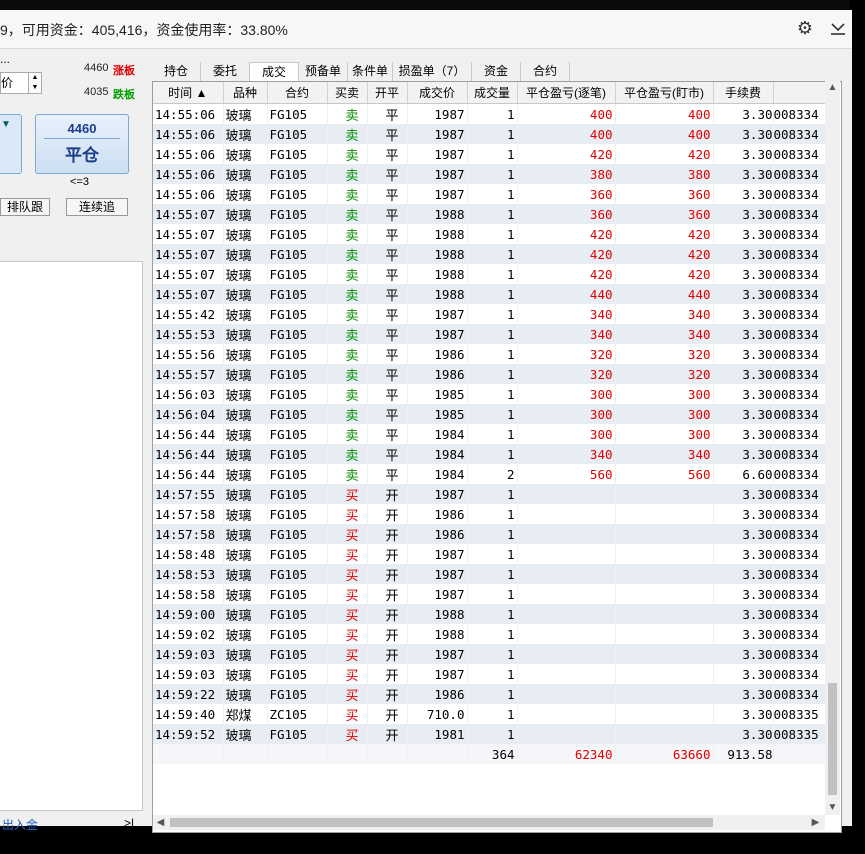 This screenshot has height=854, width=865. I want to click on table-row: 14:56:03 玻璃 FG105 卖平 1985 1 300 300 3.30 008334, so click(491, 394).